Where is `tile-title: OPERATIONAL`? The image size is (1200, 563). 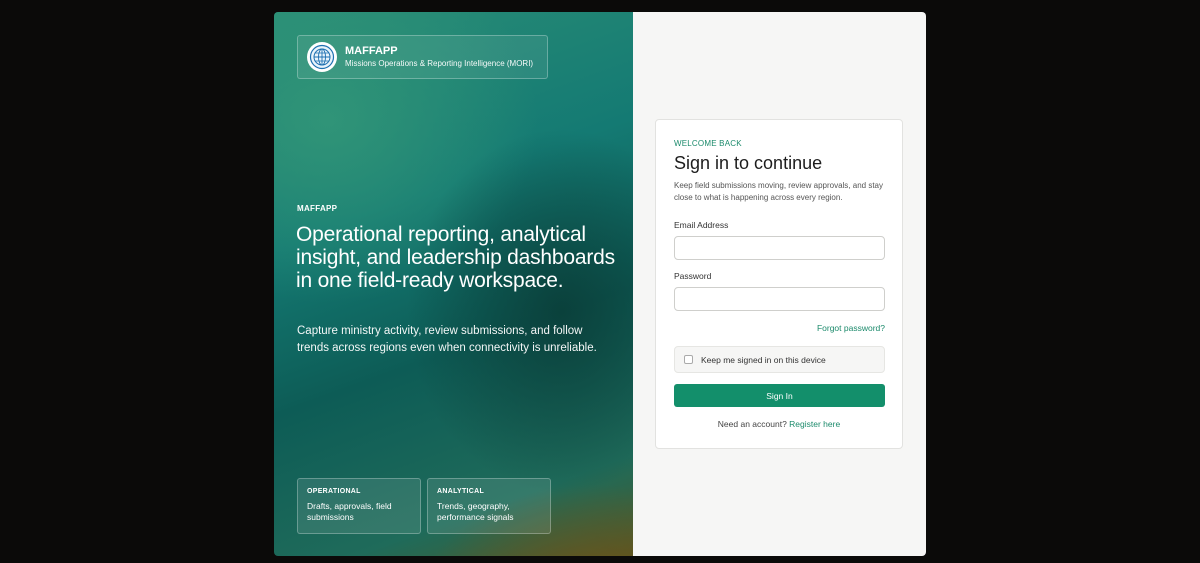
tile-title: OPERATIONAL is located at coordinates (334, 491).